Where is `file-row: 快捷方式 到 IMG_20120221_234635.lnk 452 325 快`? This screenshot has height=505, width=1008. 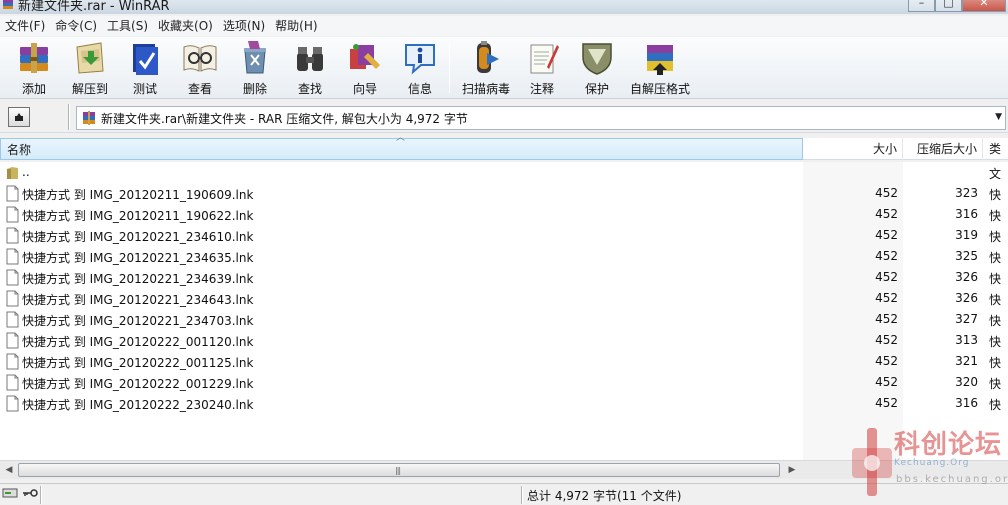
file-row: 快捷方式 到 IMG_20120221_234635.lnk 452 325 快 is located at coordinates (504, 256).